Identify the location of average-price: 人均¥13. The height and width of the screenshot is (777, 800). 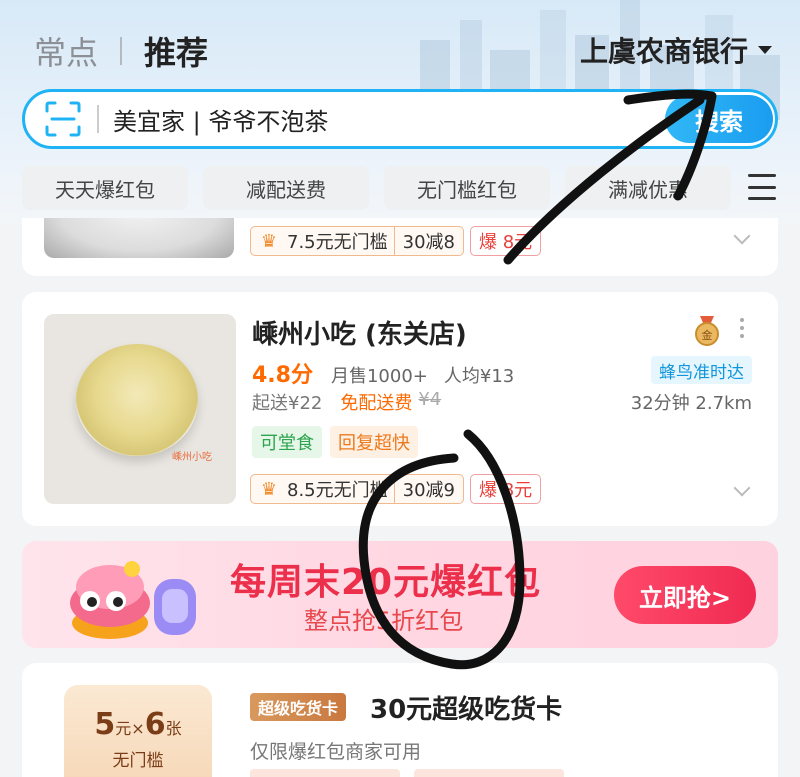
(479, 376).